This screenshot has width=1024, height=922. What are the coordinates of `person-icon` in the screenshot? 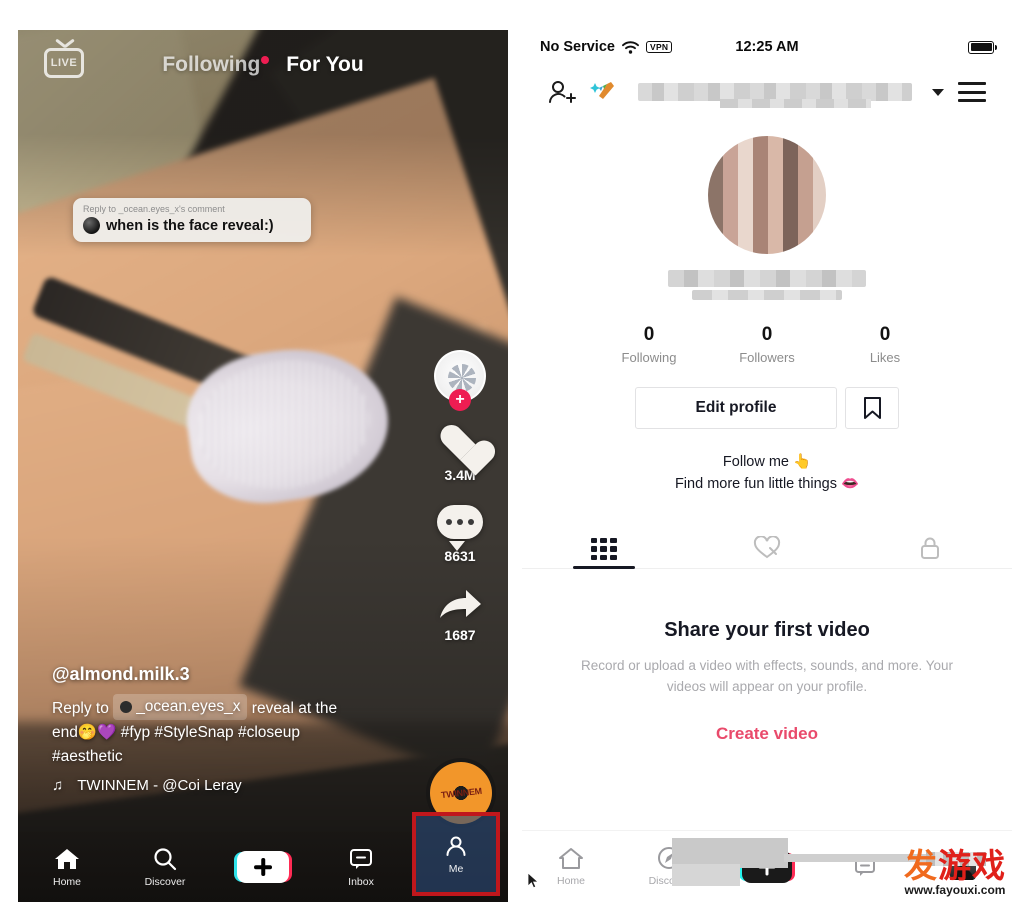 It's located at (456, 846).